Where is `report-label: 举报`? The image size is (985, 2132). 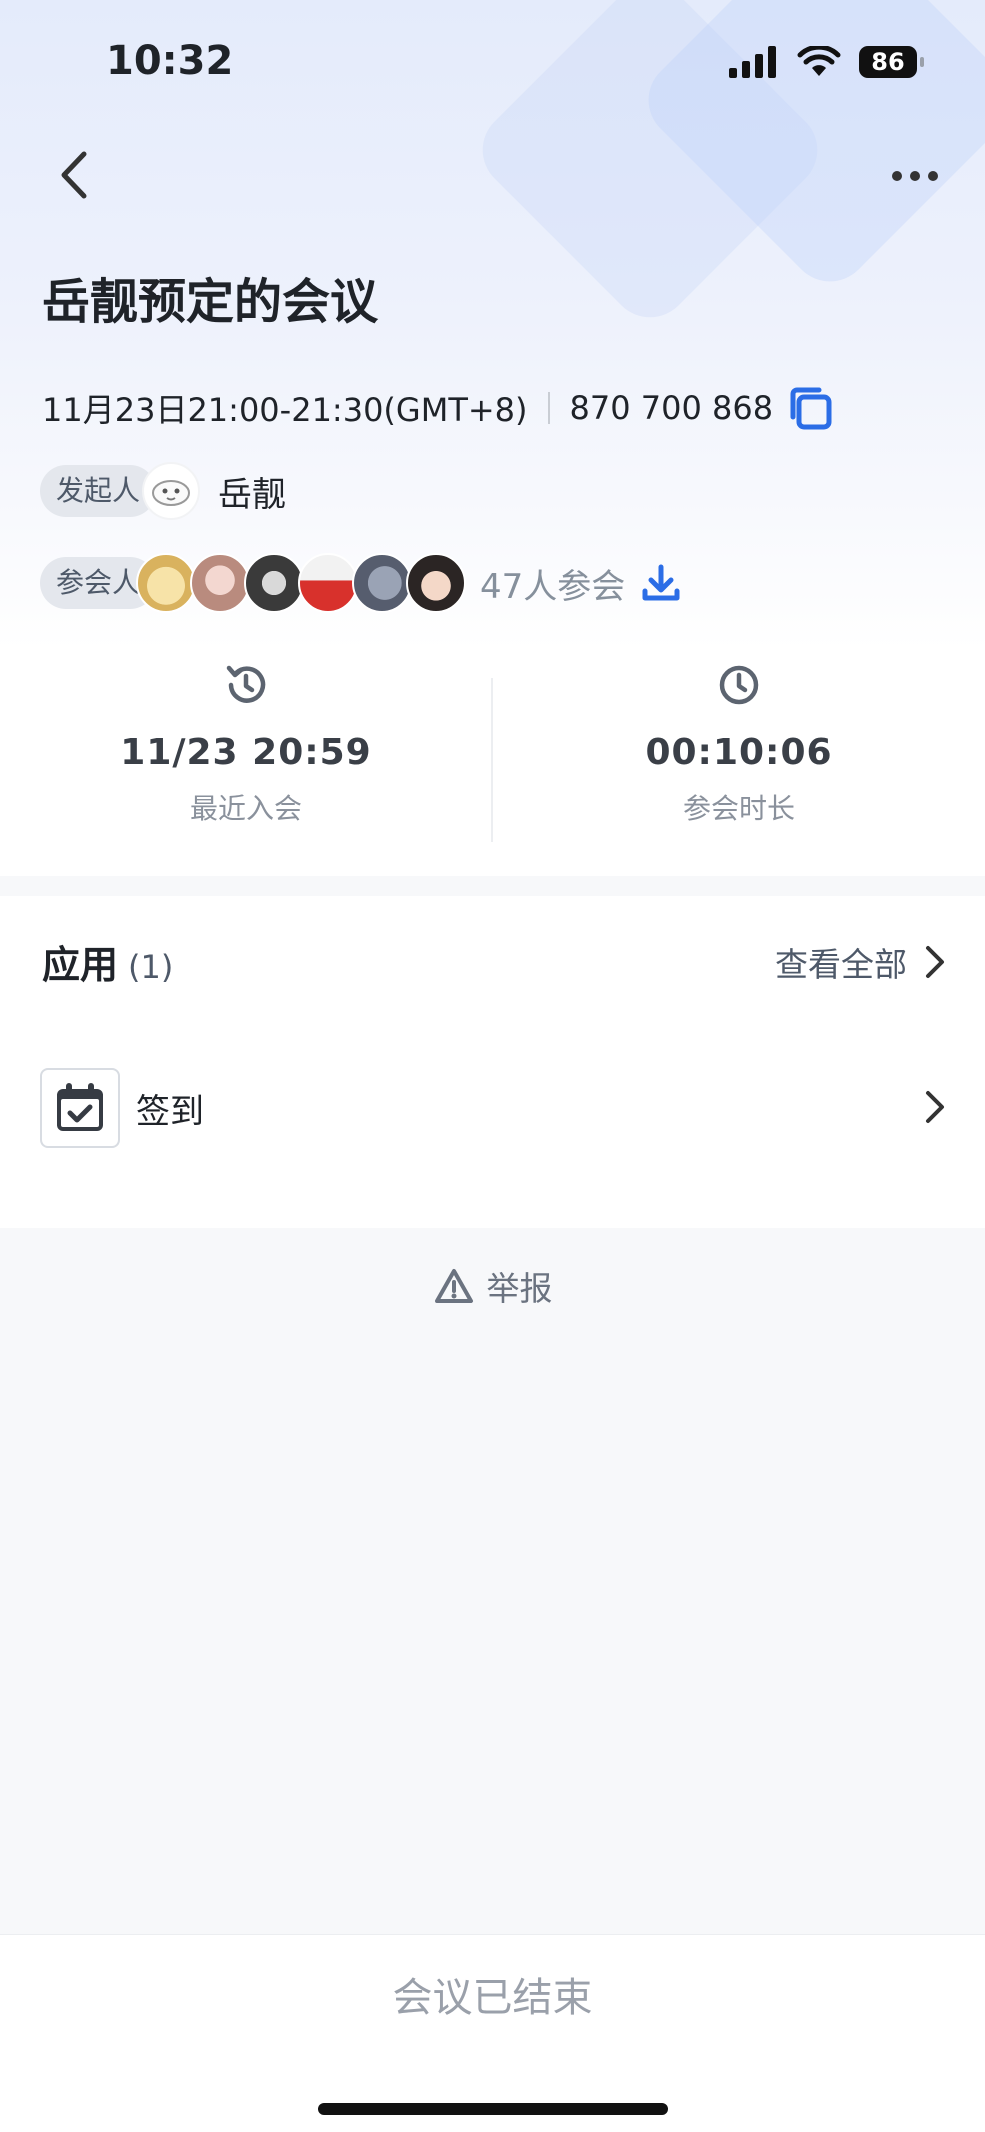 report-label: 举报 is located at coordinates (519, 1288).